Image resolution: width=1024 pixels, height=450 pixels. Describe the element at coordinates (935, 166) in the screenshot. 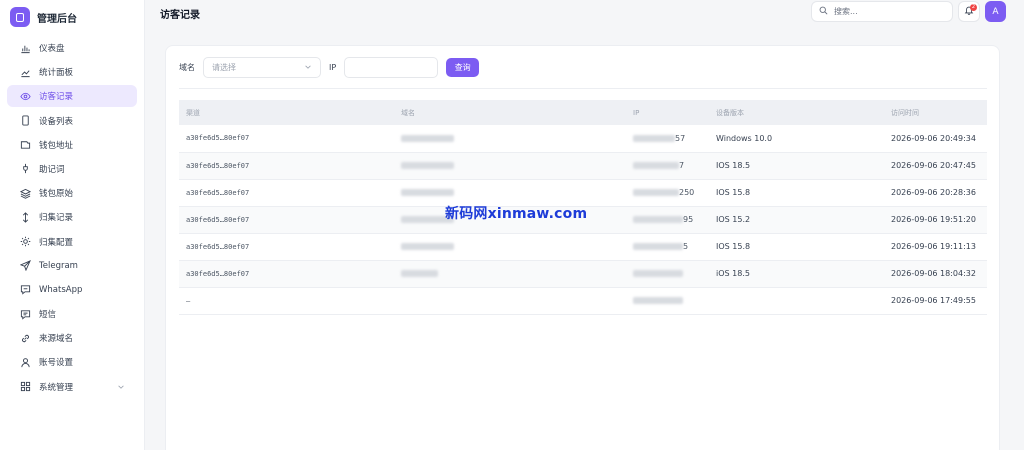

I see `cell-time: 2026-09-06 20:47:45` at that location.